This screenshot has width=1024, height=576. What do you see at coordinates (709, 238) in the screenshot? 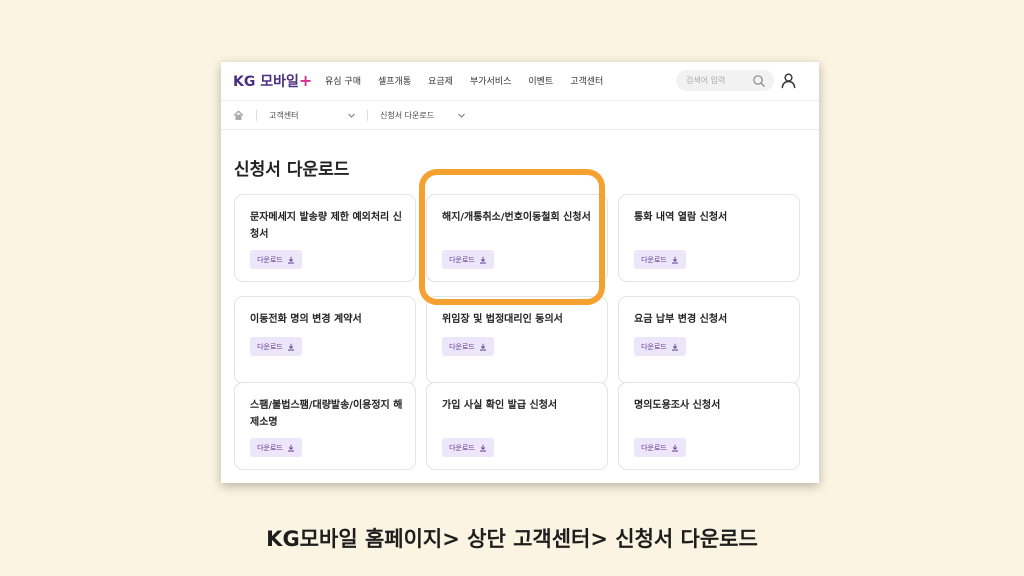
I see `form-card: 통화 내역 열람 신청서 다운로드` at bounding box center [709, 238].